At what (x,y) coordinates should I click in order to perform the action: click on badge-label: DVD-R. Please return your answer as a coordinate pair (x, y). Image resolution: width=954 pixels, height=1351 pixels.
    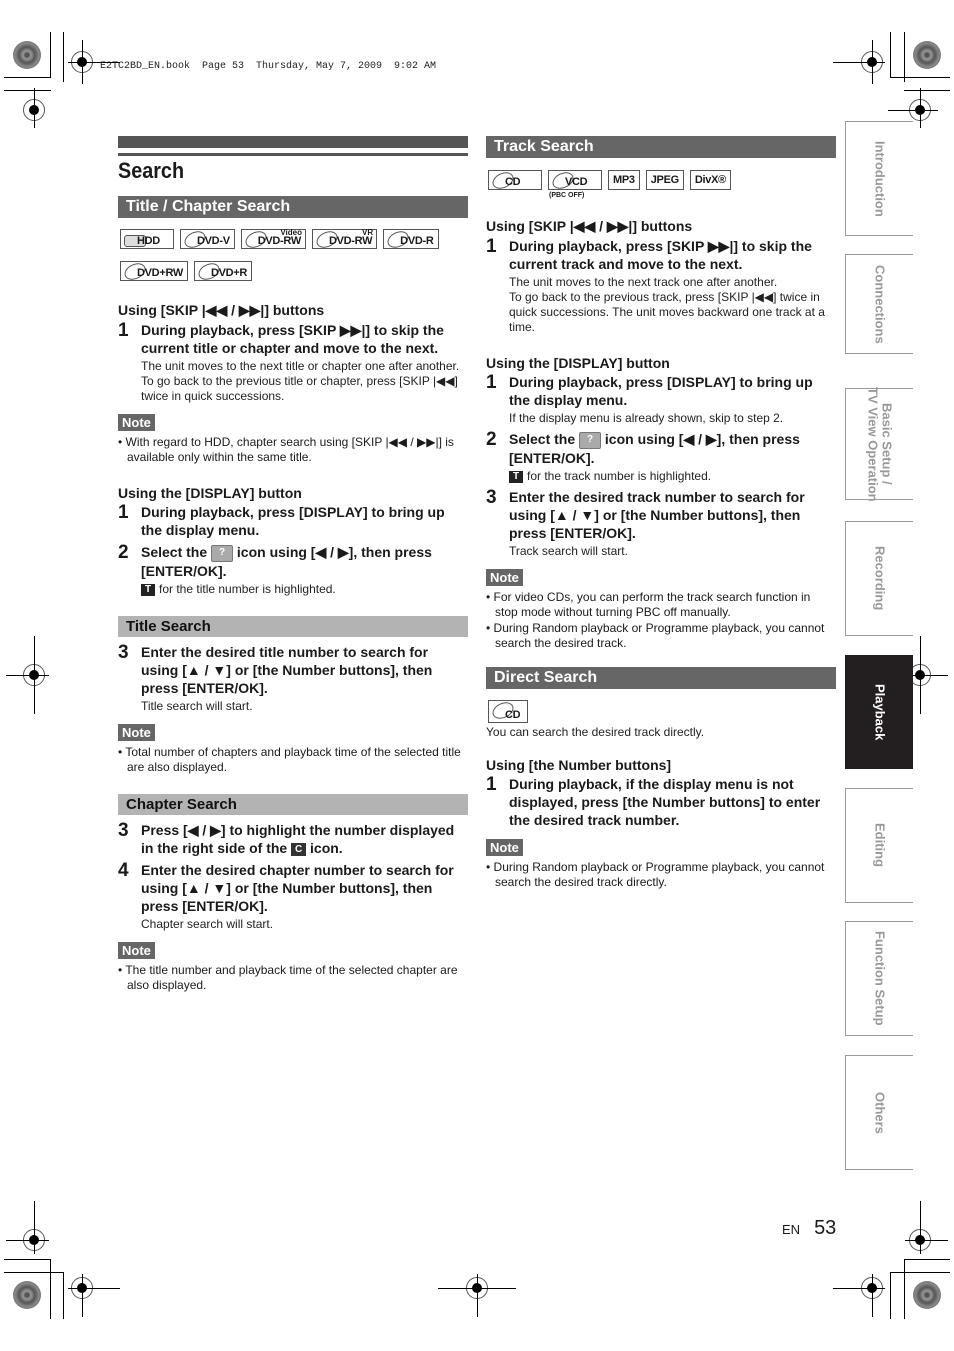
    Looking at the image, I should click on (417, 241).